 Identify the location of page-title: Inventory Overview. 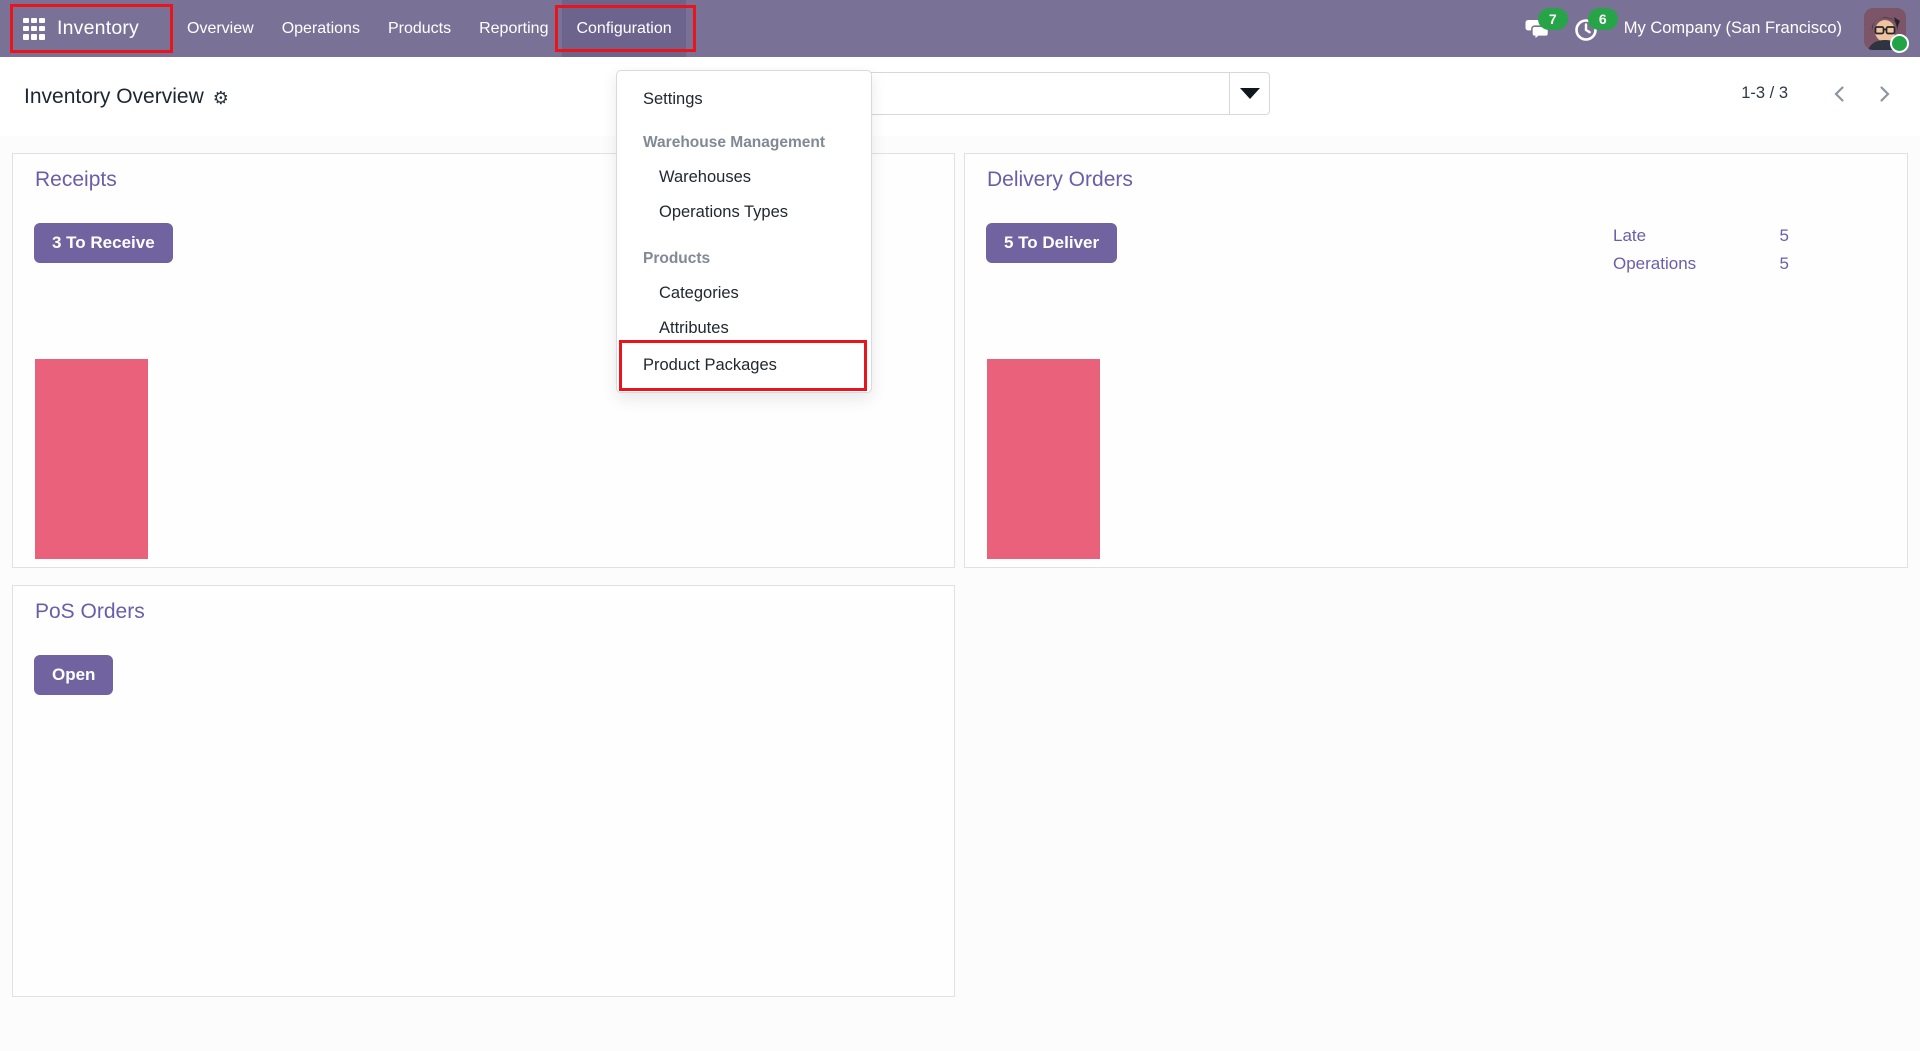
(114, 96).